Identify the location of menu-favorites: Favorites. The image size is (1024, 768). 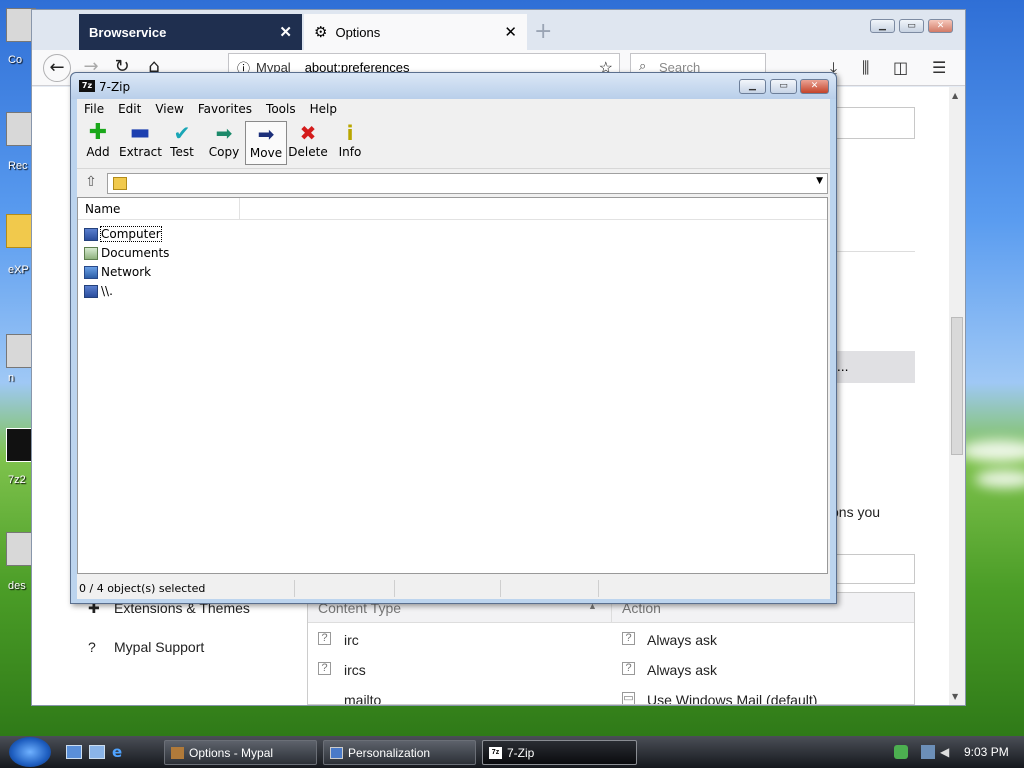
(225, 109).